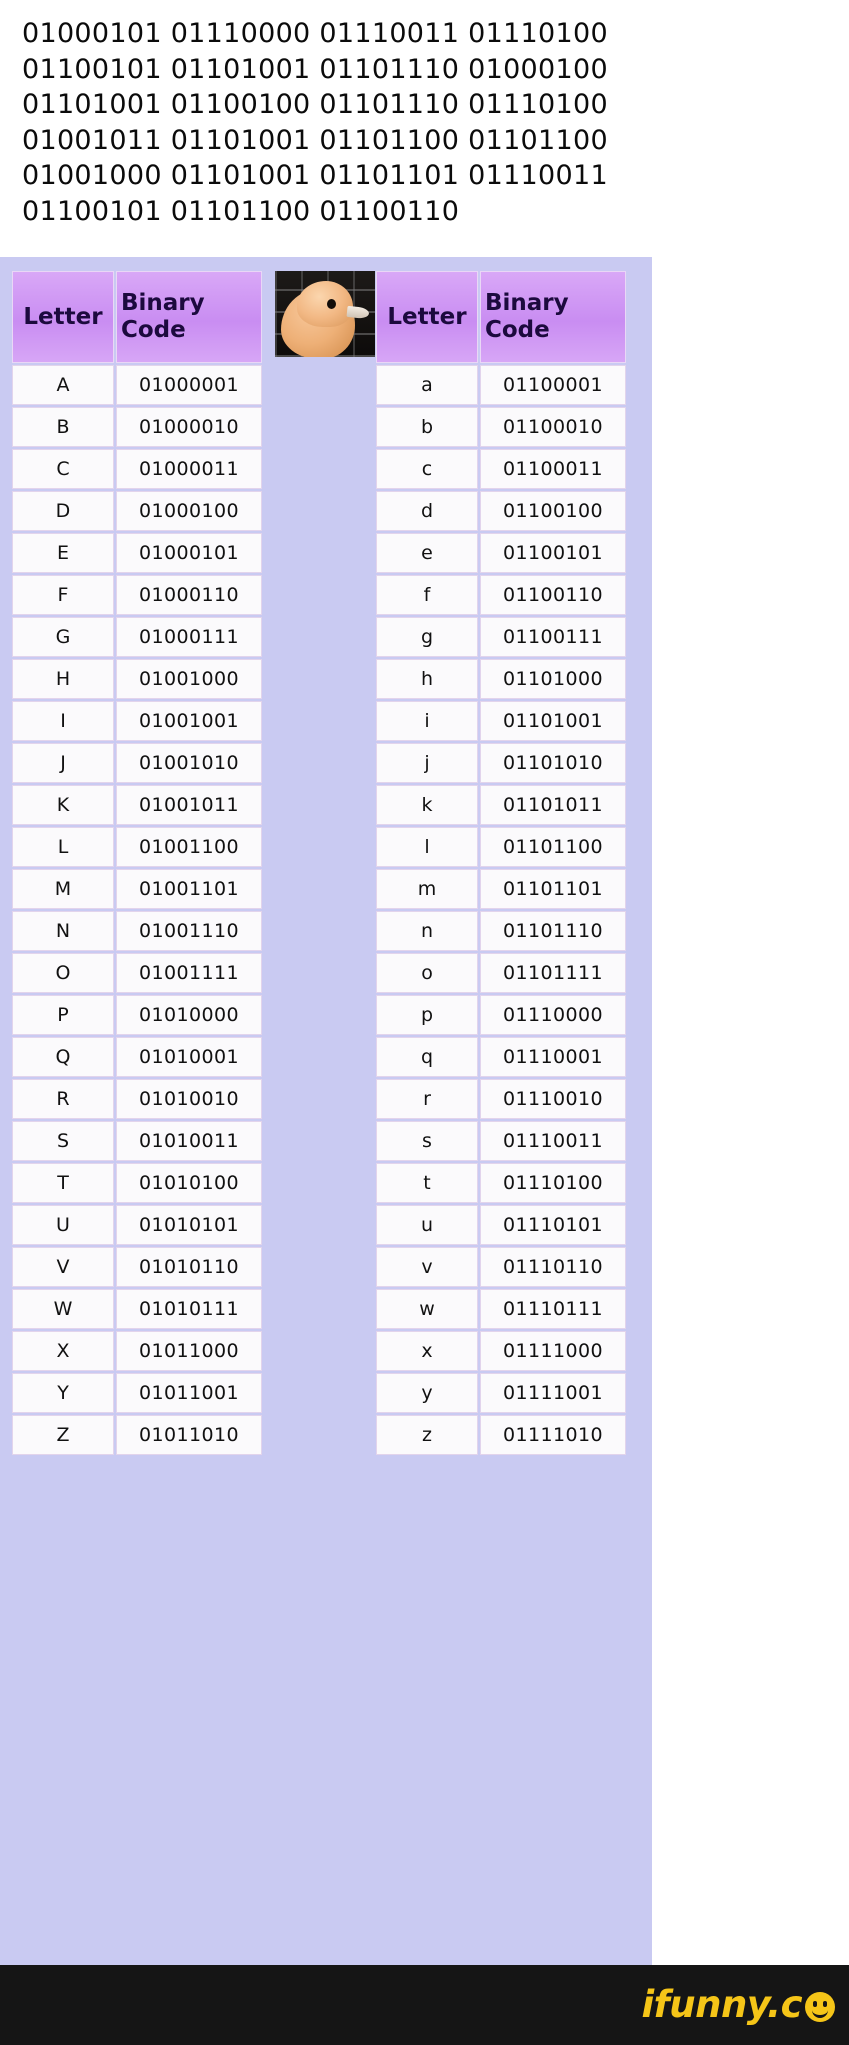 The width and height of the screenshot is (849, 2045). I want to click on cell-letter: K, so click(63, 805).